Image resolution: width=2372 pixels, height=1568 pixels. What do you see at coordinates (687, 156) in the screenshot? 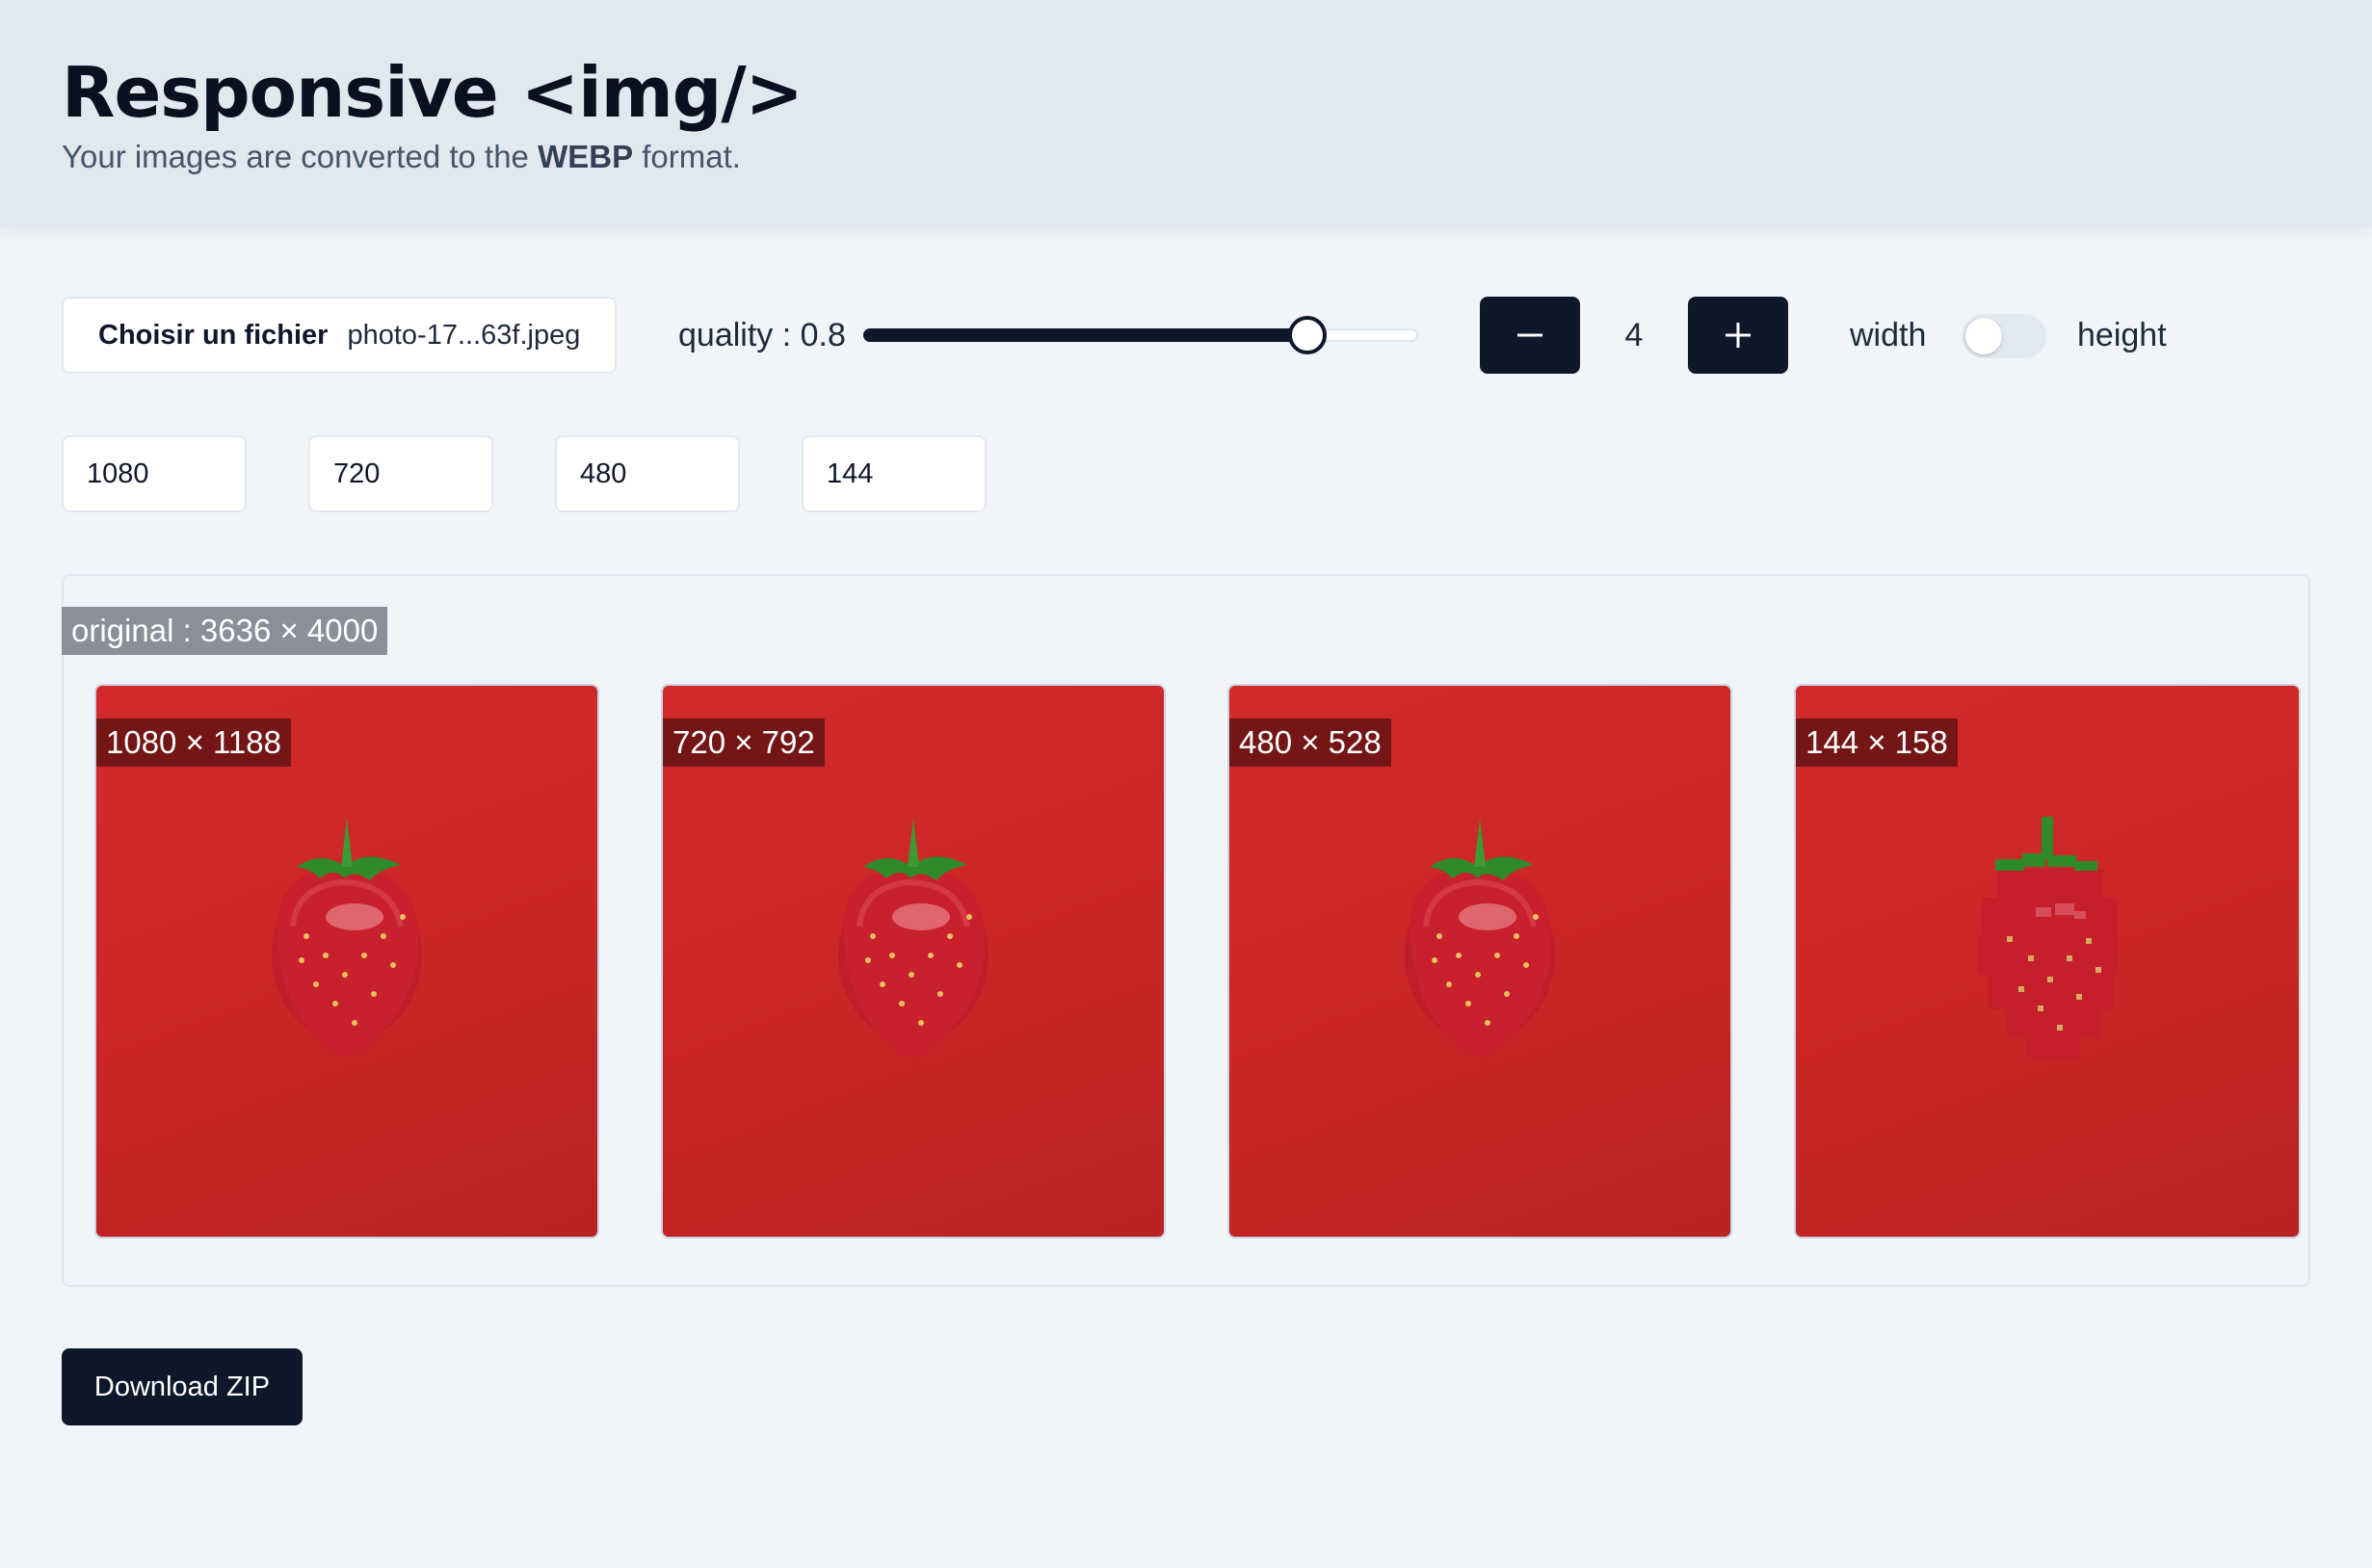
I see `subtitle-suffix: format.` at bounding box center [687, 156].